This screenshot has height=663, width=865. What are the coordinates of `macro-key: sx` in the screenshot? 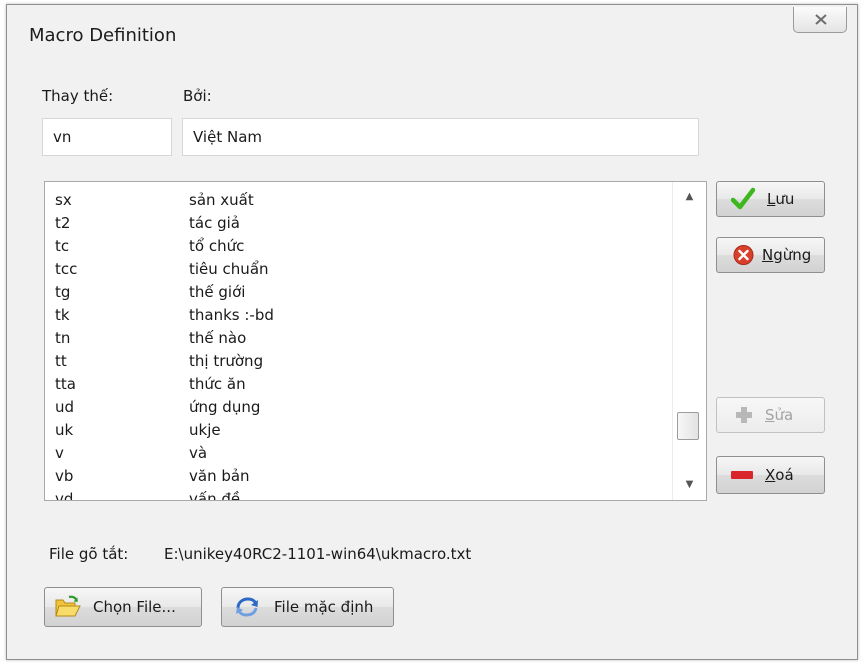 It's located at (63, 200).